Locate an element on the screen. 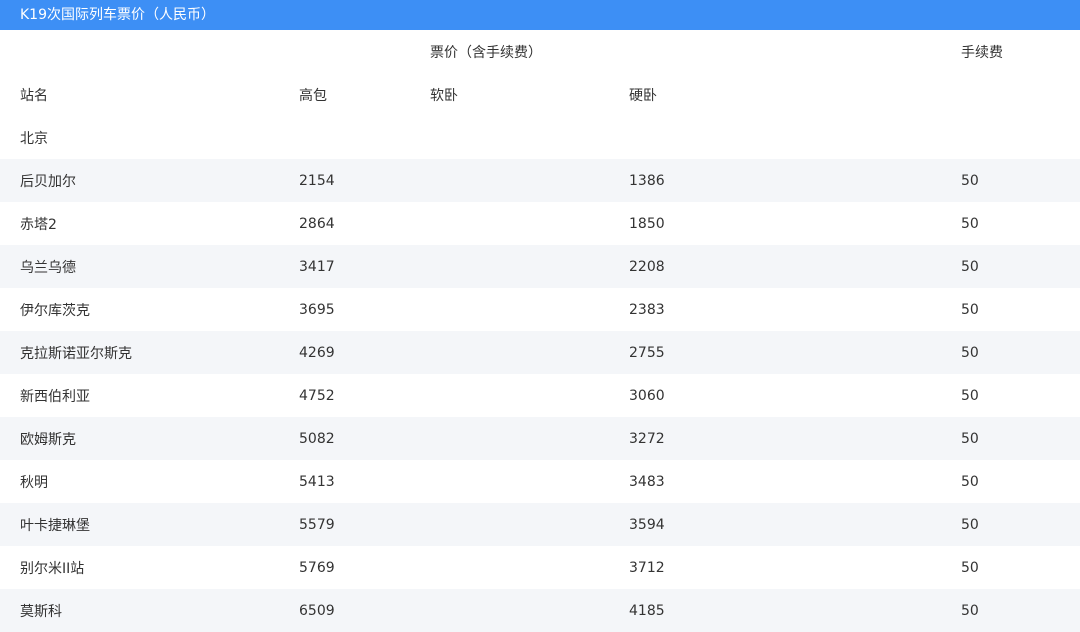  table-row: 新西伯利亚 4752 3060 50 is located at coordinates (540, 395).